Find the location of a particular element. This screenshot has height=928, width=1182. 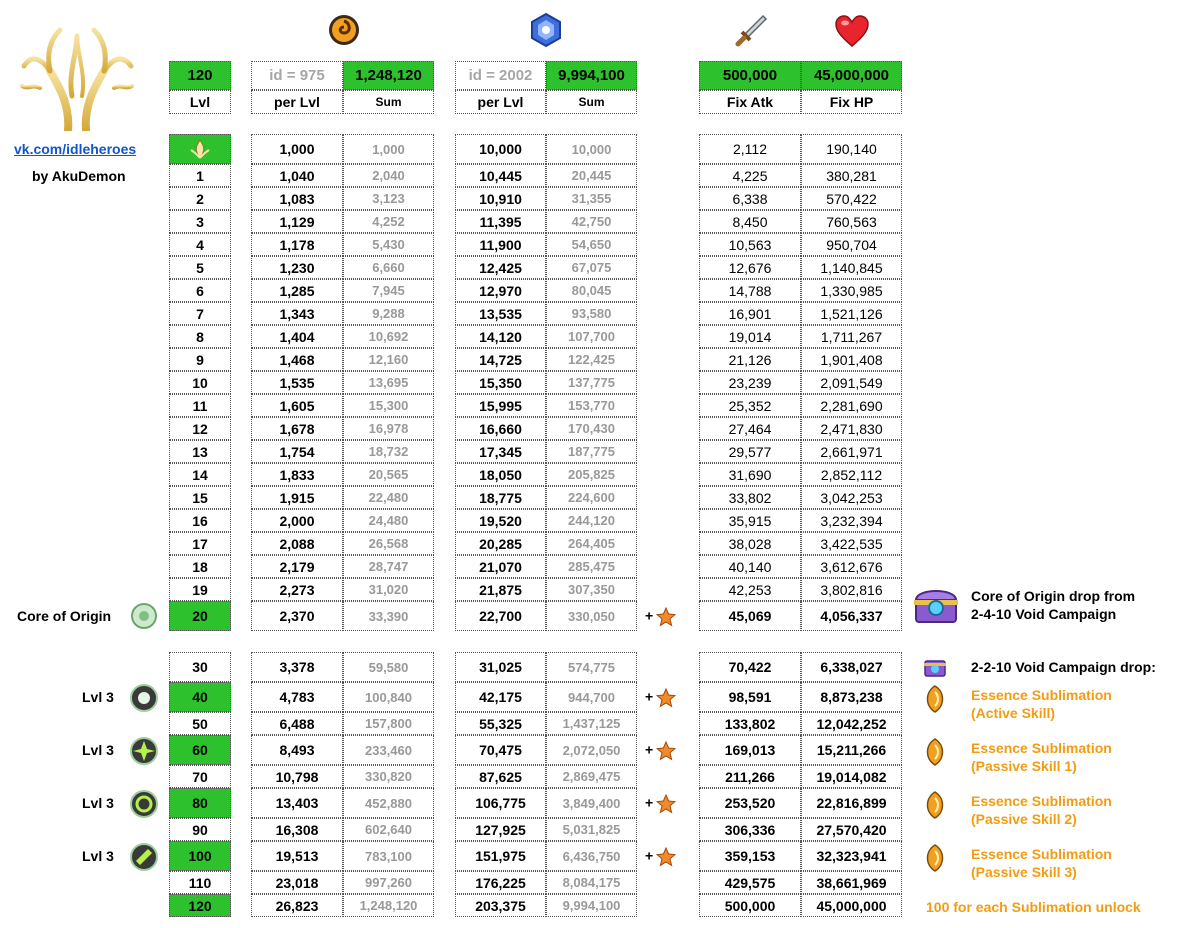

cell-as: 7,945 is located at coordinates (388, 290).